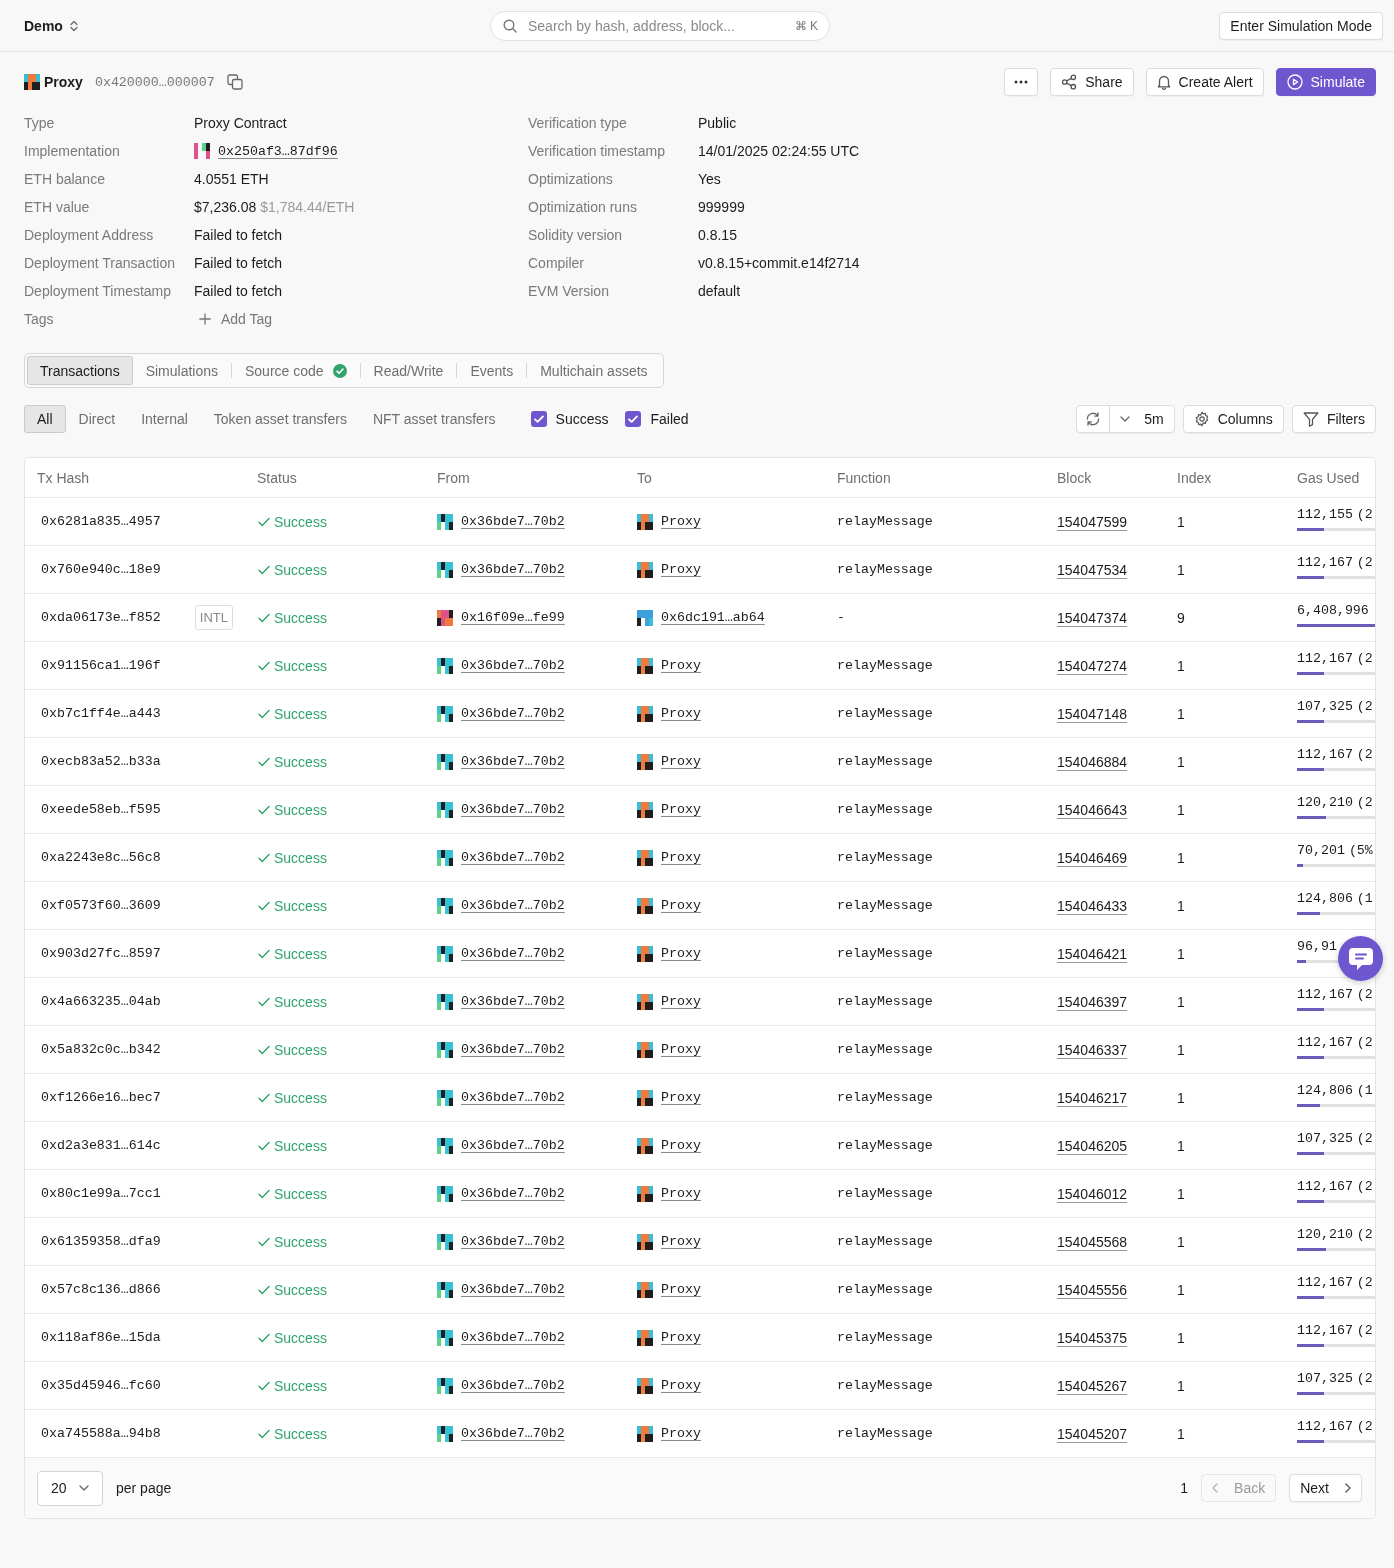  What do you see at coordinates (1092, 1433) in the screenshot?
I see `block-link: 154045207` at bounding box center [1092, 1433].